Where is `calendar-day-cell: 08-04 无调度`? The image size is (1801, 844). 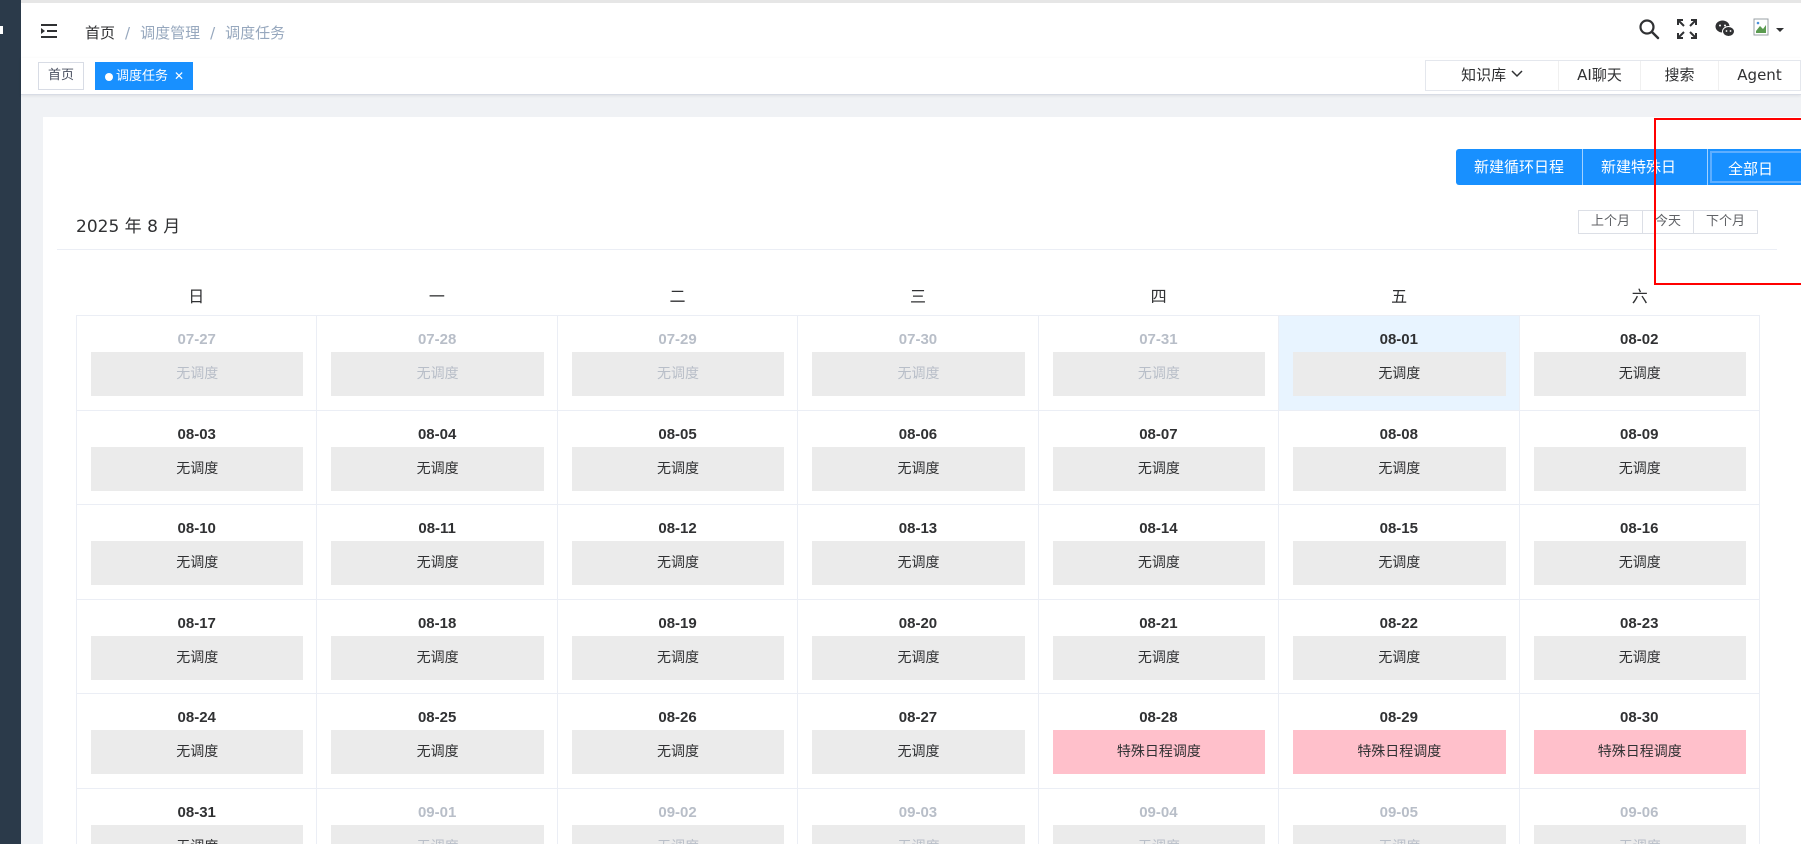
calendar-day-cell: 08-04 无调度 is located at coordinates (437, 457).